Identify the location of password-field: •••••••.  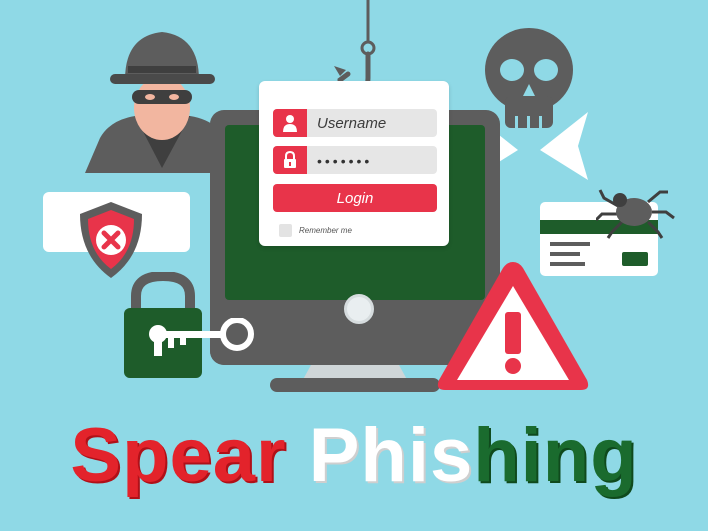
(355, 160).